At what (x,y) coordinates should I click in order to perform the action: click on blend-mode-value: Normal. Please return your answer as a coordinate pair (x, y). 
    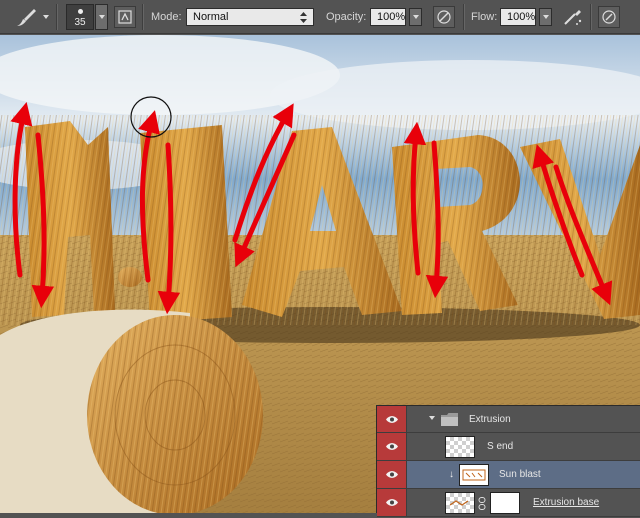
    Looking at the image, I should click on (211, 17).